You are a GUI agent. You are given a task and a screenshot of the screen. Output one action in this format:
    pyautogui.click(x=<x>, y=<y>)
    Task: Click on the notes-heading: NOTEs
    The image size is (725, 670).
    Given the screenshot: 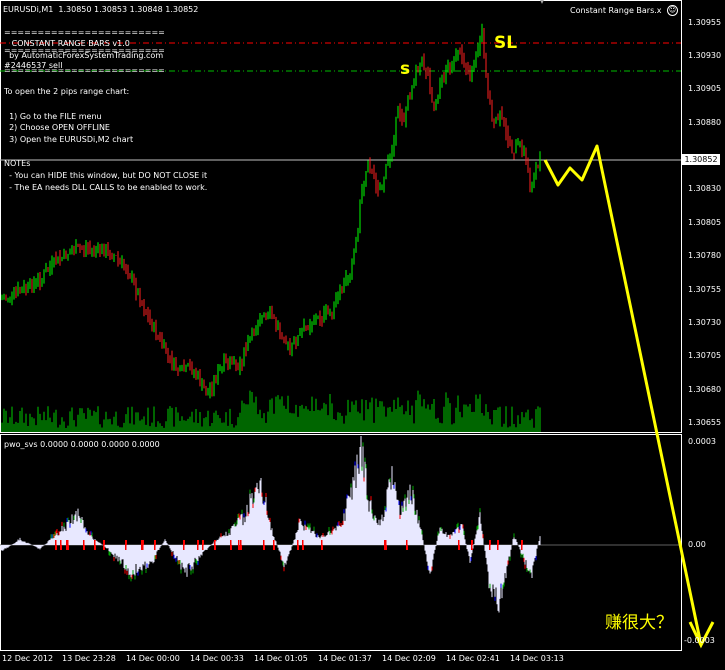 What is the action you would take?
    pyautogui.click(x=17, y=163)
    